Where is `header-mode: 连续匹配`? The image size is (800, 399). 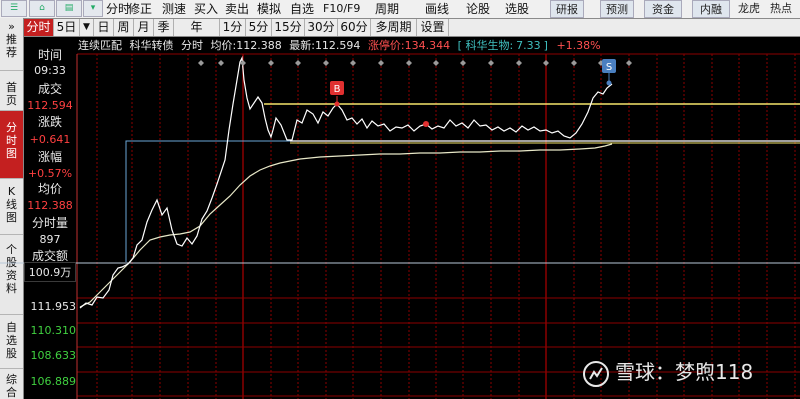
header-mode: 连续匹配 is located at coordinates (100, 45).